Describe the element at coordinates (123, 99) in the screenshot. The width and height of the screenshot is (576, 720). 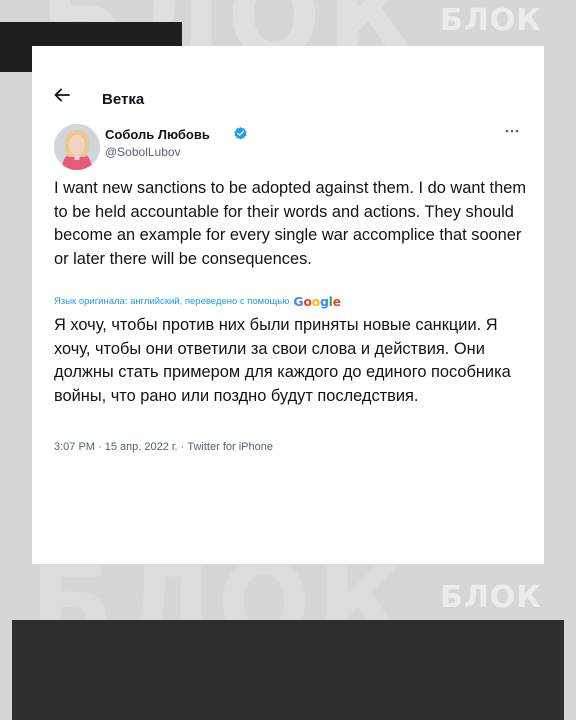
I see `page-title: Ветка` at that location.